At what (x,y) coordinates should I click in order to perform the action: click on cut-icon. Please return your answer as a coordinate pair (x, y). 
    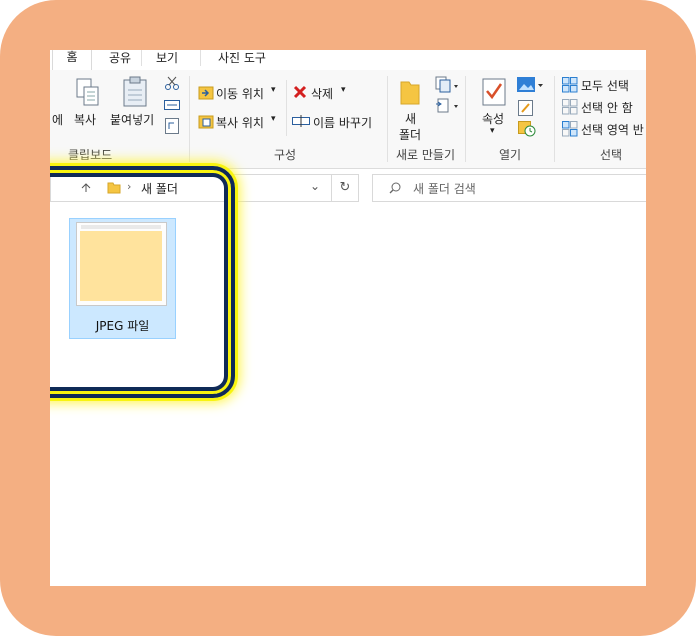
    Looking at the image, I should click on (172, 83).